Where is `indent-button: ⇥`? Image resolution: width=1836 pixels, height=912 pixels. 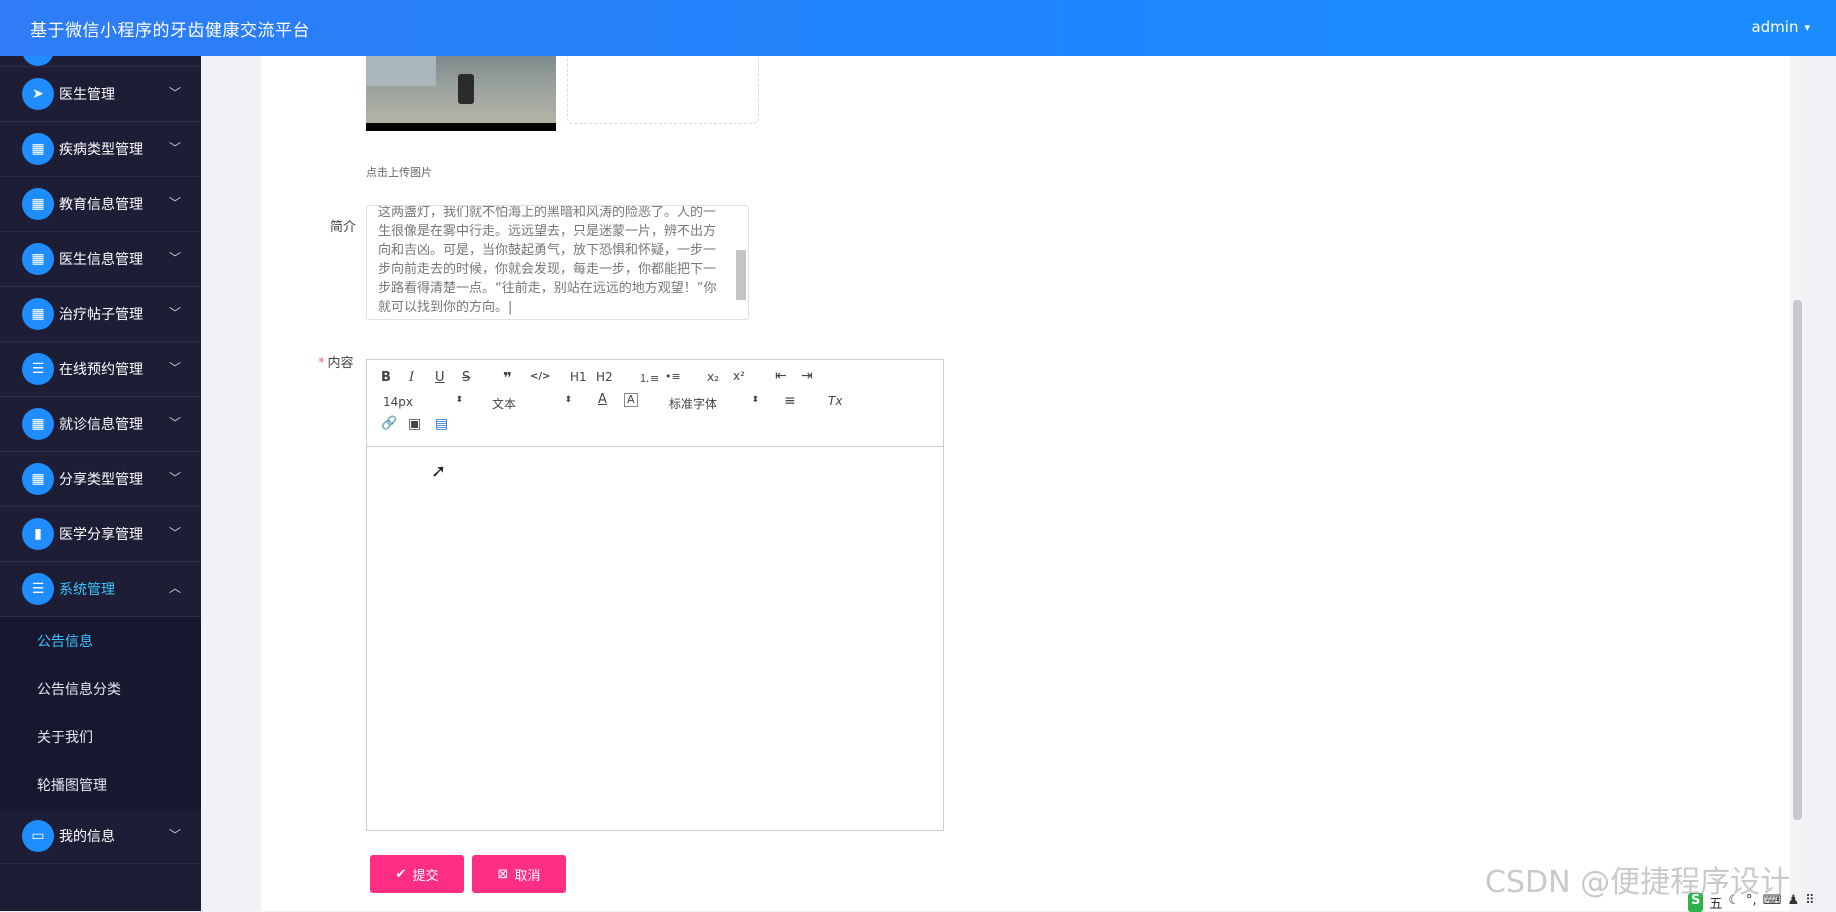
indent-button: ⇥ is located at coordinates (807, 376).